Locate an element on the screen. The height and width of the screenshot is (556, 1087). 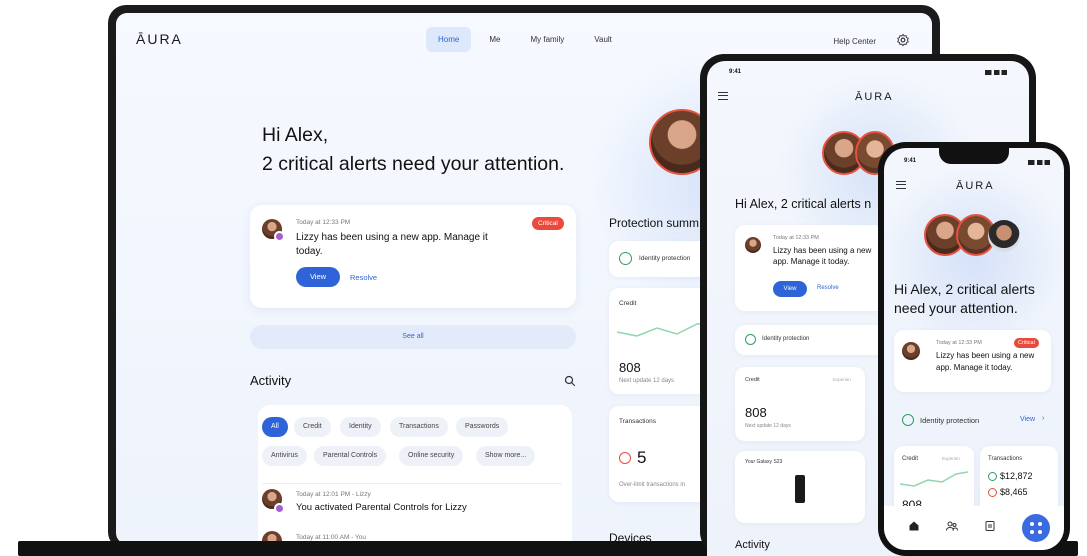
chip-parental-controls: Parental Controls is located at coordinates (350, 456).